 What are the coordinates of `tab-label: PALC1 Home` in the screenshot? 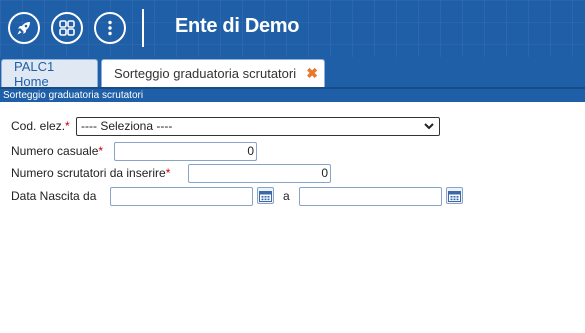 It's located at (34, 73).